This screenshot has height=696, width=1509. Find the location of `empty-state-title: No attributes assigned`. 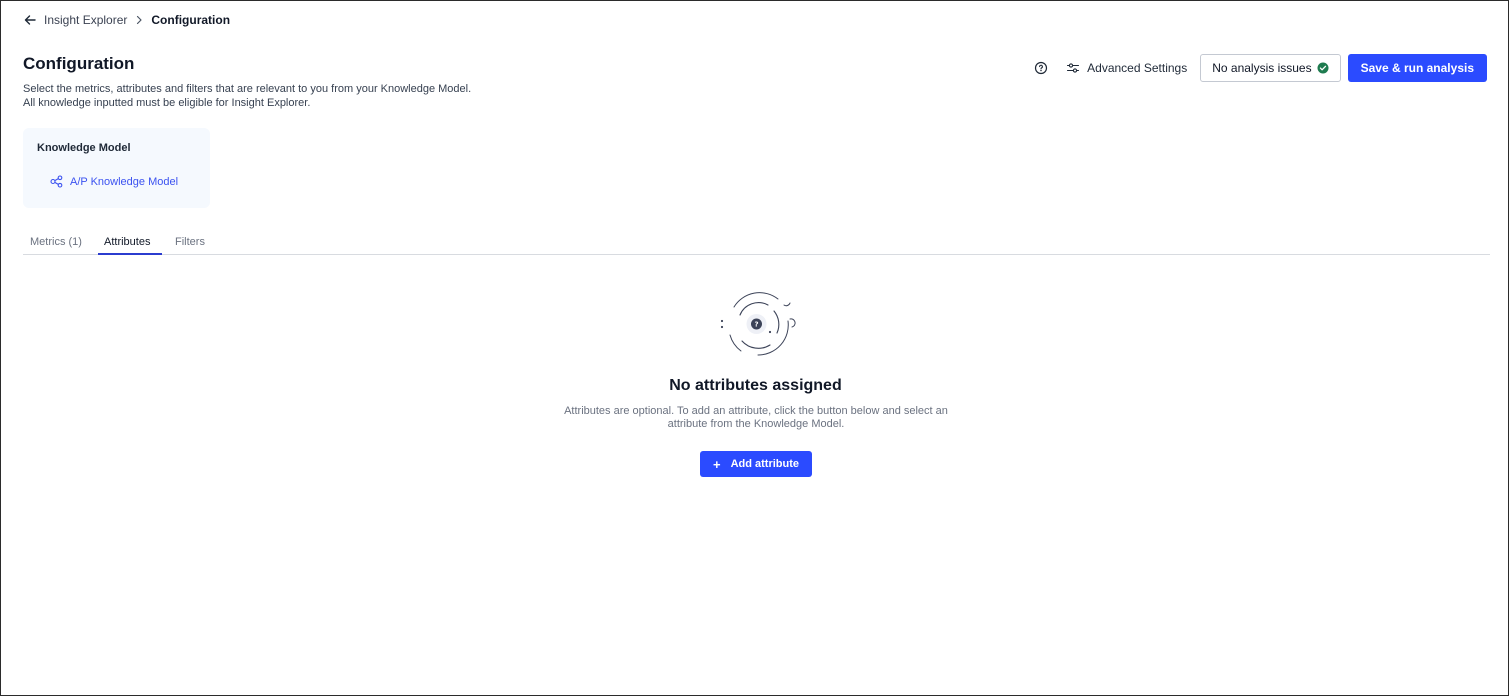

empty-state-title: No attributes assigned is located at coordinates (755, 385).